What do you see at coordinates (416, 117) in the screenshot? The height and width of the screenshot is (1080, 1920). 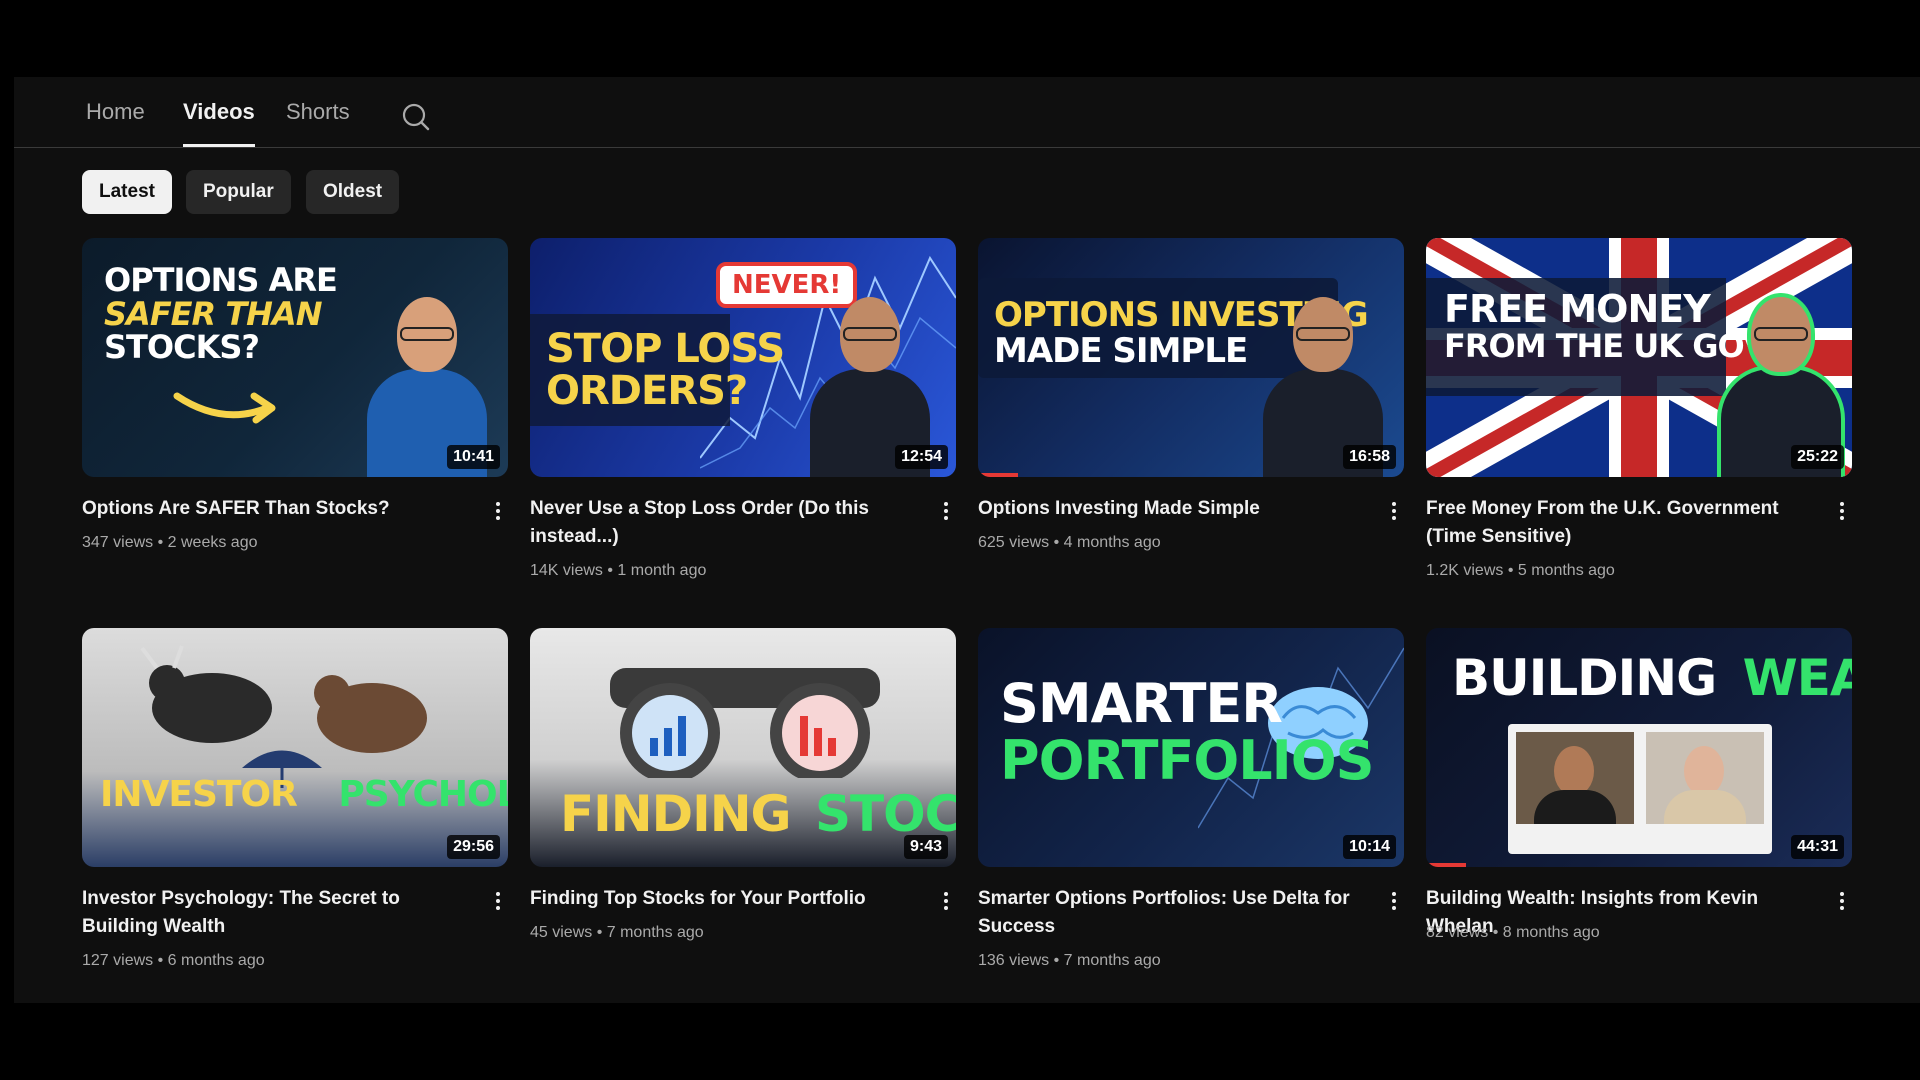 I see `search-icon` at bounding box center [416, 117].